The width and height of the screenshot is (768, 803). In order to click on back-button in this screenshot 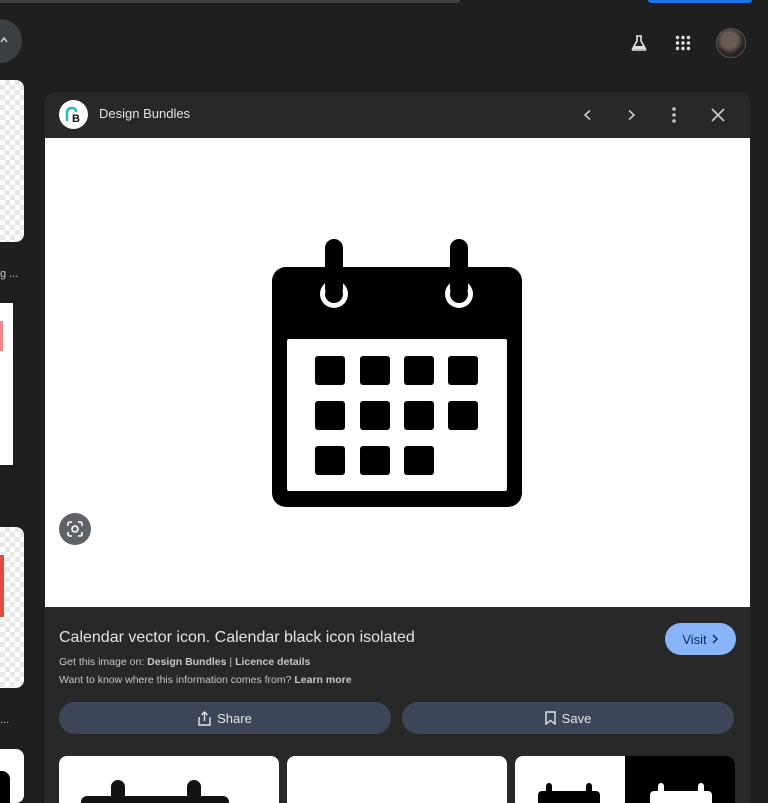, I will do `click(11, 41)`.